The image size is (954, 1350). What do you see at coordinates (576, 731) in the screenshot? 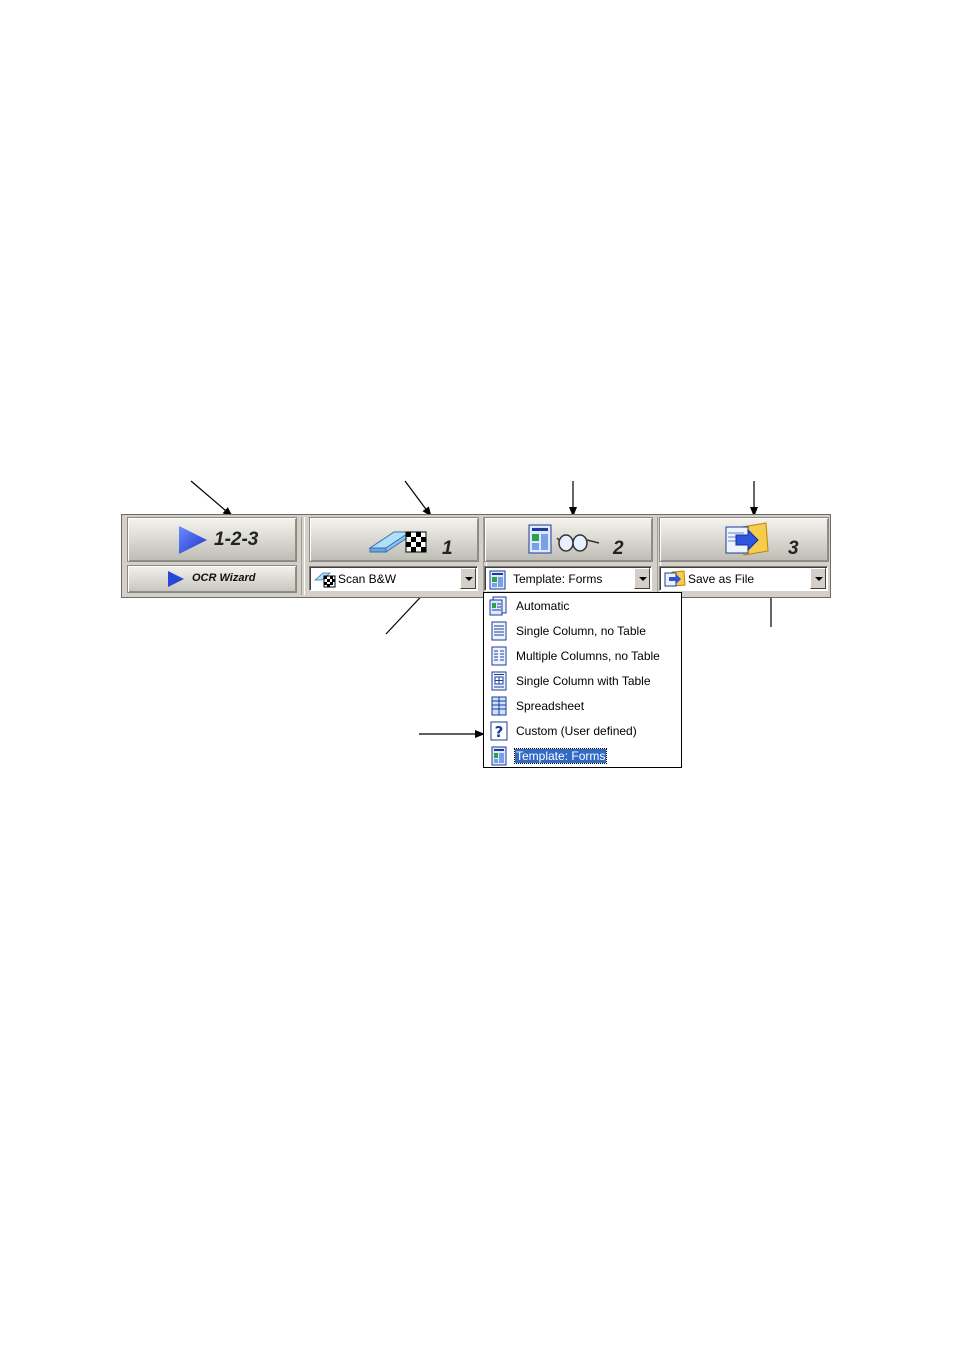
I see `menu-item-label: Custom (User defined)` at bounding box center [576, 731].